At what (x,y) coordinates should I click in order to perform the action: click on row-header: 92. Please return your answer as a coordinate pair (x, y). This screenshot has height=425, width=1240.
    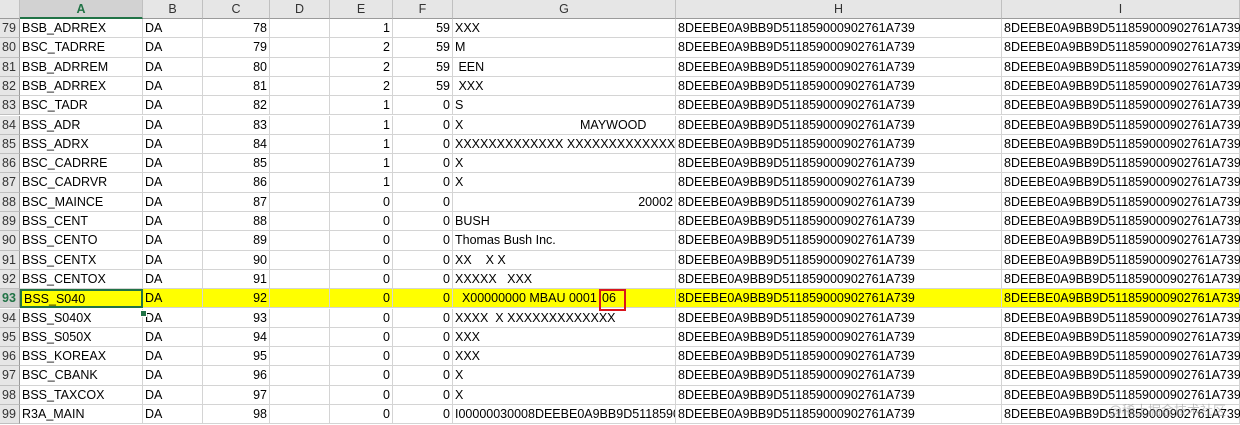
    Looking at the image, I should click on (10, 279).